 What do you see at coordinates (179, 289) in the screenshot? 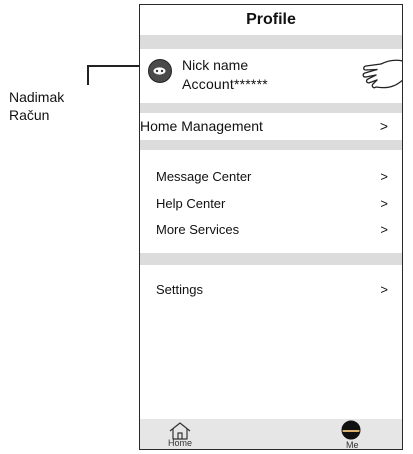
I see `settings-label: Settings` at bounding box center [179, 289].